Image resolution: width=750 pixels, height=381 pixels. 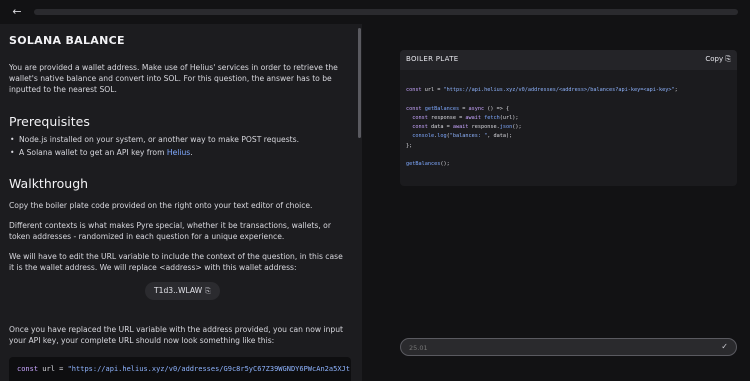 What do you see at coordinates (568, 136) in the screenshot?
I see `code-line: console.log("balances: ", data);` at bounding box center [568, 136].